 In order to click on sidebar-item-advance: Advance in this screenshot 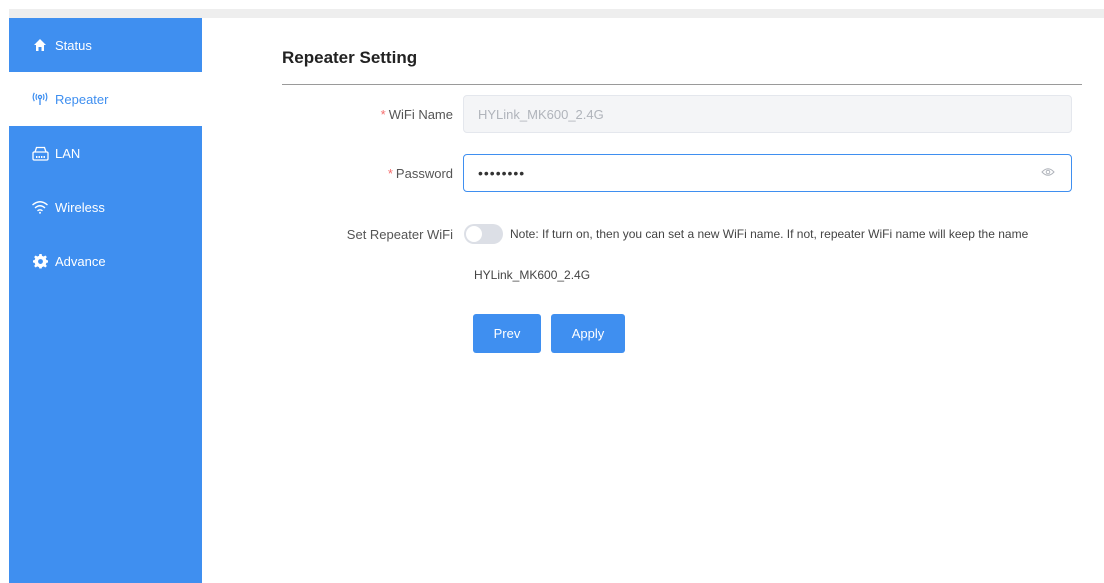, I will do `click(105, 261)`.